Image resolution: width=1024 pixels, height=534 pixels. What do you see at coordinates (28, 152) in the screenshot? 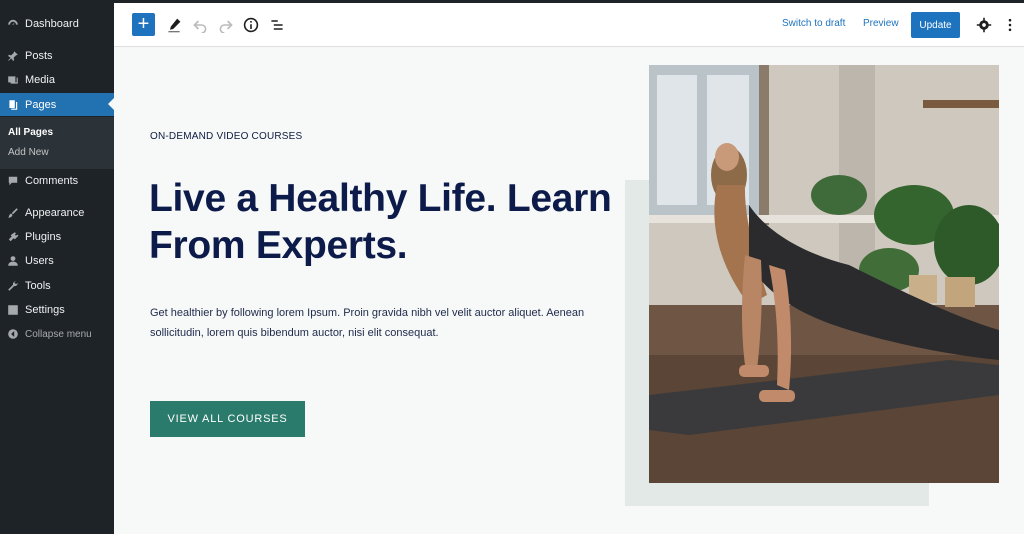
I see `submenu-add-new: Add New` at bounding box center [28, 152].